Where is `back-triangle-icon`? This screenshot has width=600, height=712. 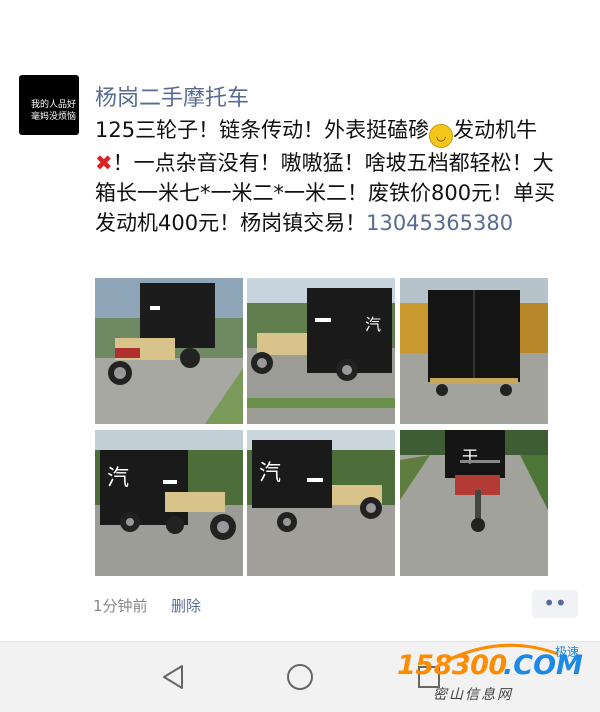 back-triangle-icon is located at coordinates (173, 677).